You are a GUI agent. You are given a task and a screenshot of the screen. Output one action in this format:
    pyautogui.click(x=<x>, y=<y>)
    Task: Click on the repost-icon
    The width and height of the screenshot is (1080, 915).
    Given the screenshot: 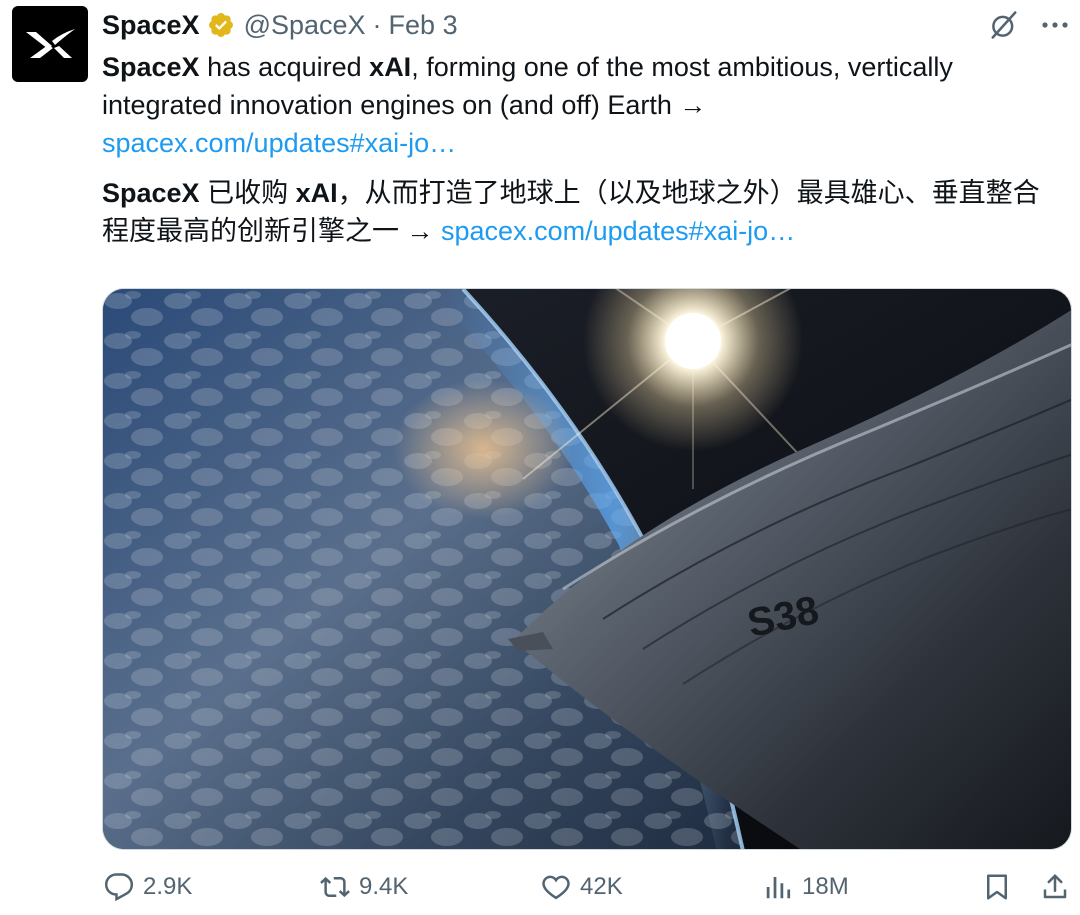 What is the action you would take?
    pyautogui.click(x=335, y=887)
    